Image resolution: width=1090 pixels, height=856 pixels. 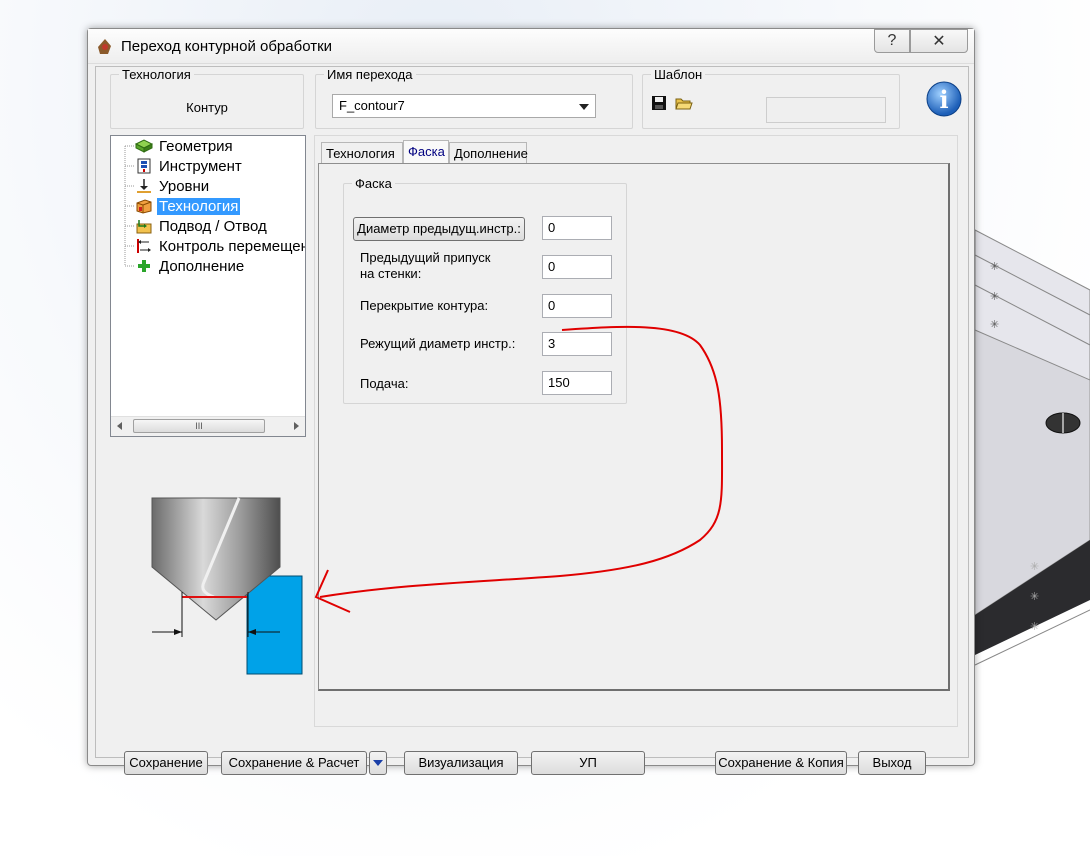 I want to click on approach-icon, so click(x=144, y=227).